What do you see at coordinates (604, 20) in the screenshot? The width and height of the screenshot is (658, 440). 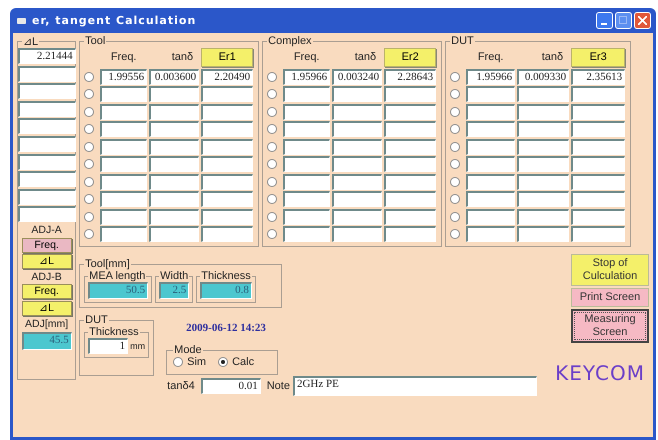 I see `minimize-button` at bounding box center [604, 20].